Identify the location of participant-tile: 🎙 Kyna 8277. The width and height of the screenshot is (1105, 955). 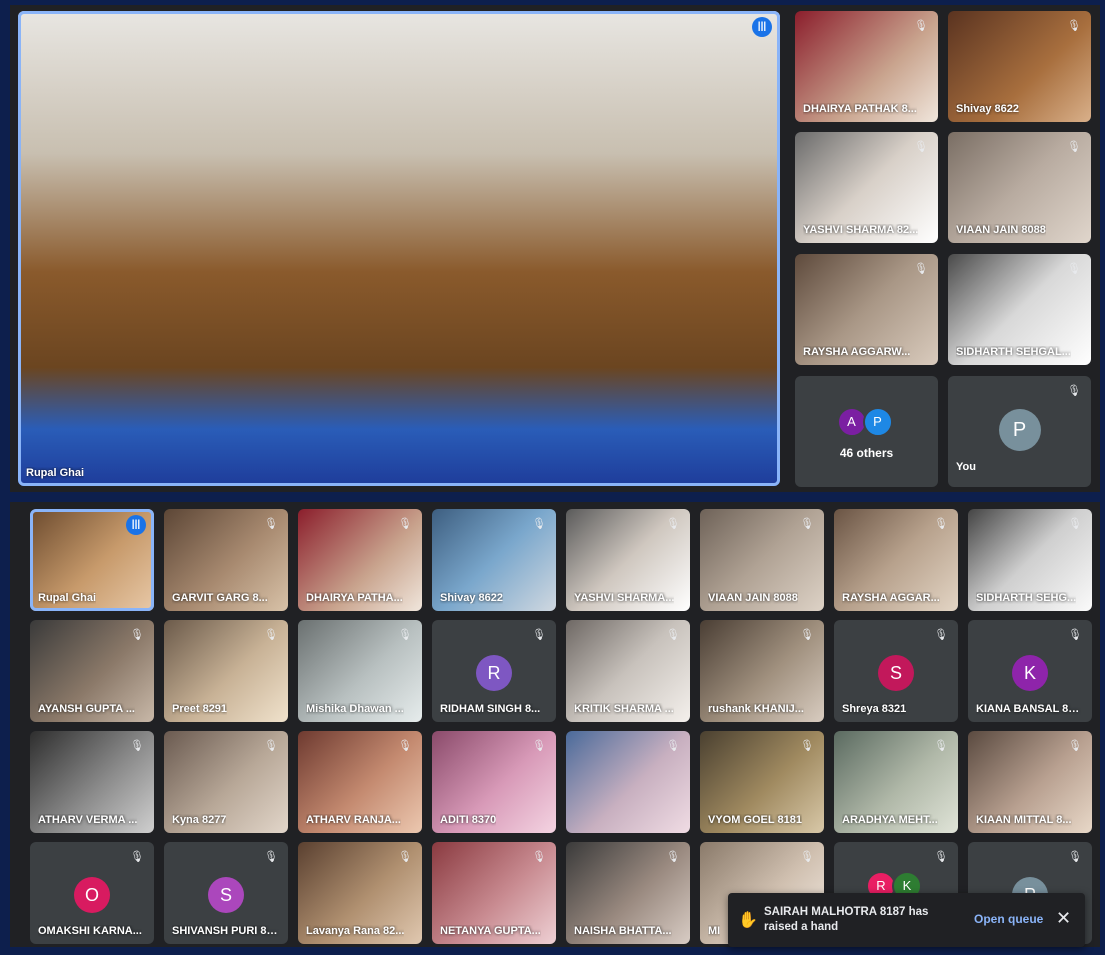
(226, 782).